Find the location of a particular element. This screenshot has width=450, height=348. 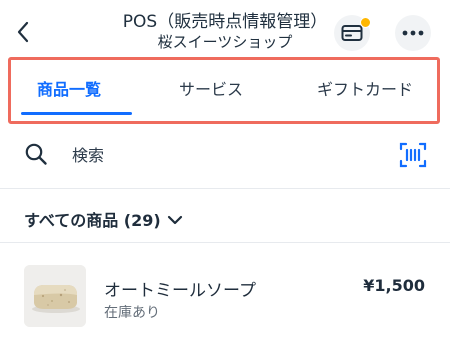

barcode-scan-icon is located at coordinates (413, 155).